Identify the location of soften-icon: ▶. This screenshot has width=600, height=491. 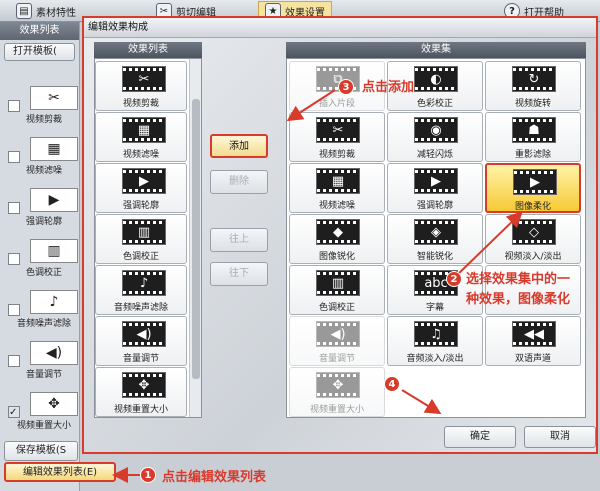
(535, 182).